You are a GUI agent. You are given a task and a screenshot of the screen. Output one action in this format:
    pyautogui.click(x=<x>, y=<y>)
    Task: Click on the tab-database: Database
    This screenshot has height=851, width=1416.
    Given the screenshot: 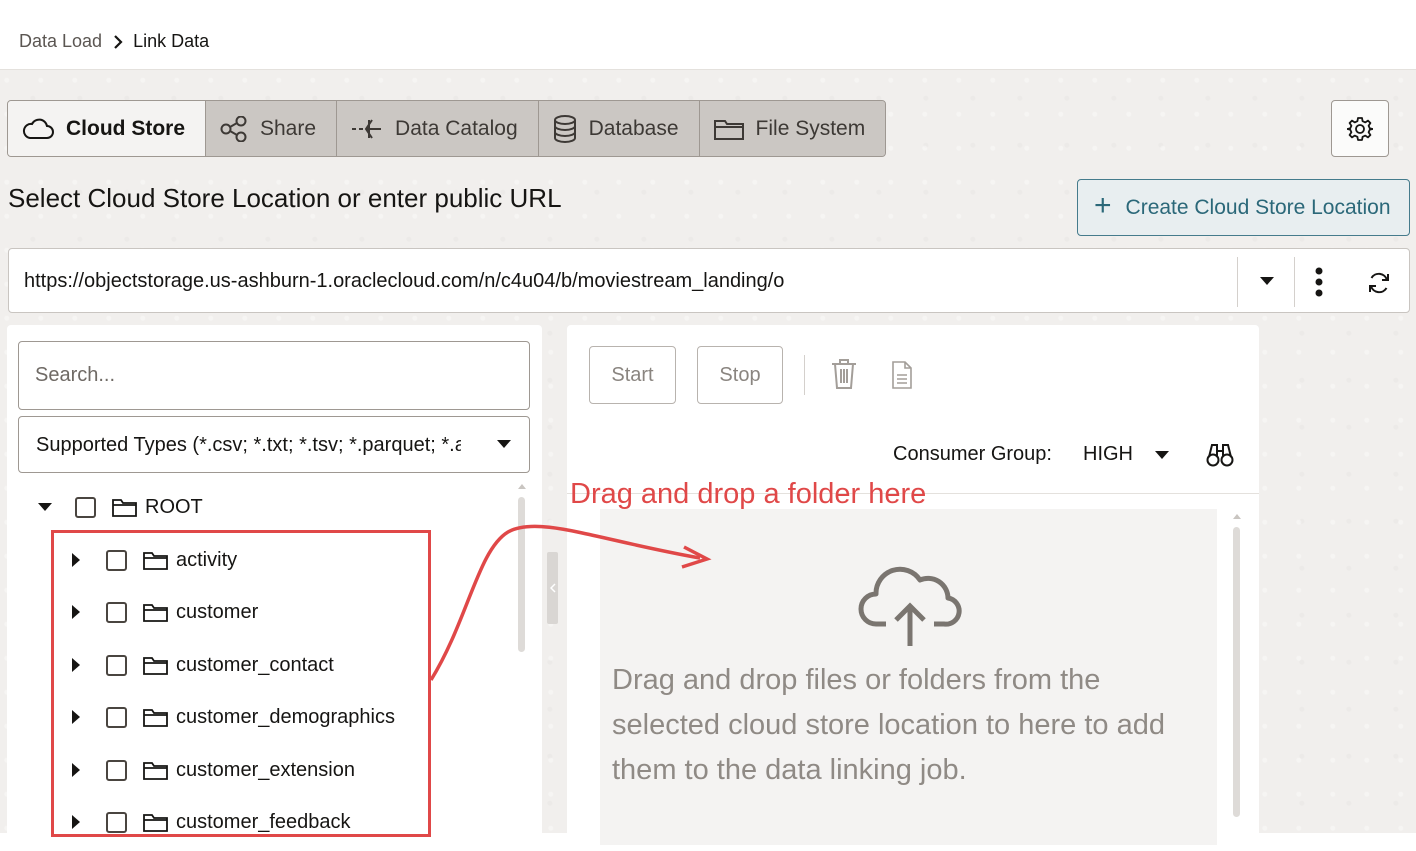 What is the action you would take?
    pyautogui.click(x=619, y=128)
    